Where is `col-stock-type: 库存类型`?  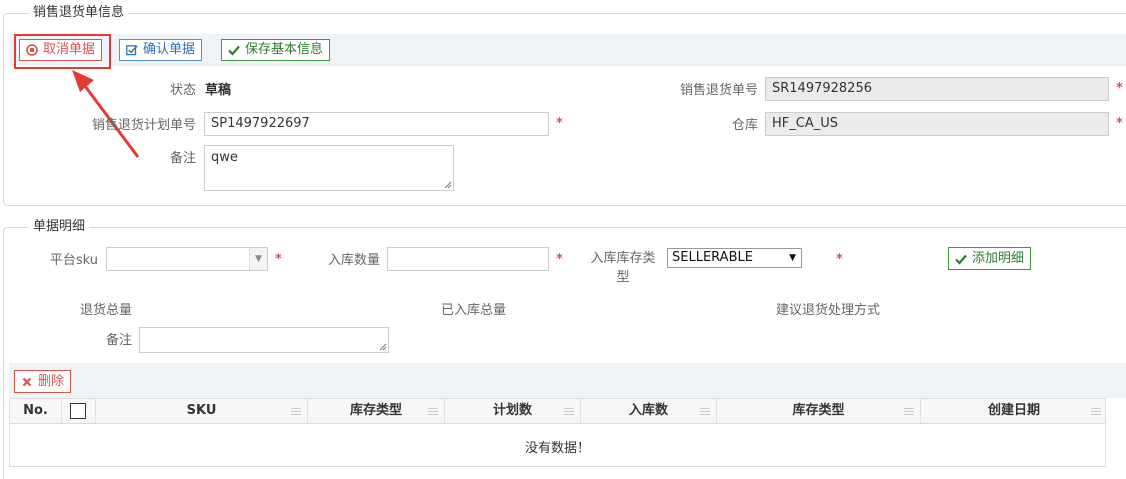 col-stock-type: 库存类型 is located at coordinates (376, 411).